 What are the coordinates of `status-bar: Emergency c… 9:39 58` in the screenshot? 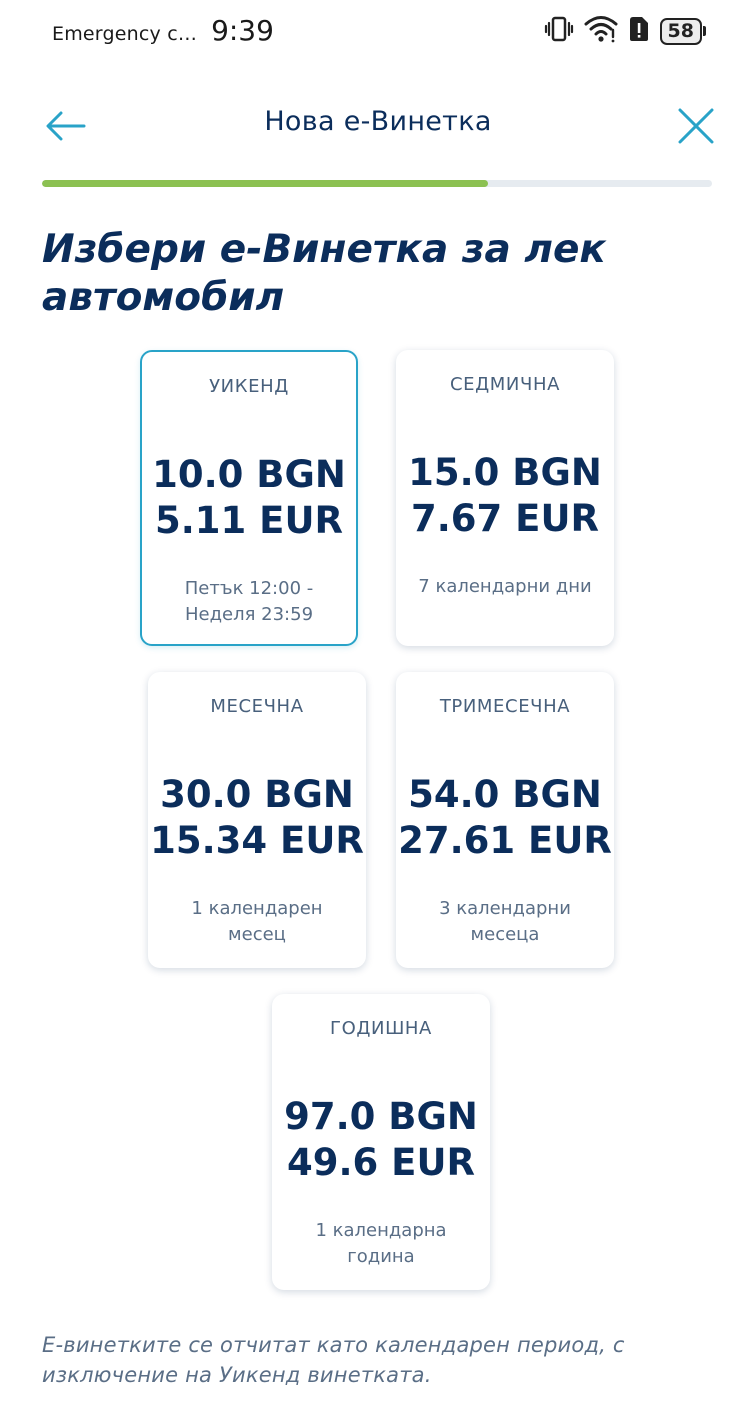 It's located at (378, 31).